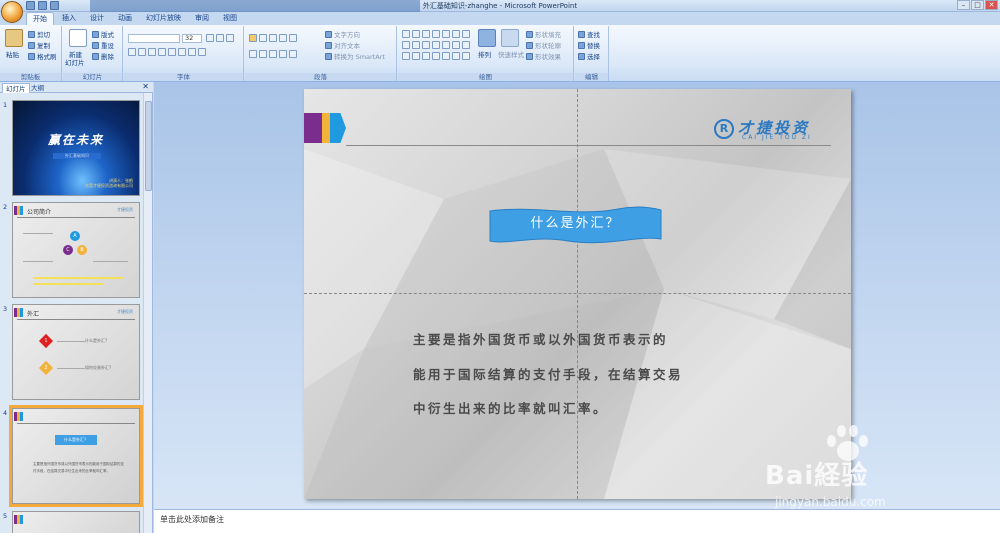 The width and height of the screenshot is (1000, 533). I want to click on tab-home: 开始, so click(40, 18).